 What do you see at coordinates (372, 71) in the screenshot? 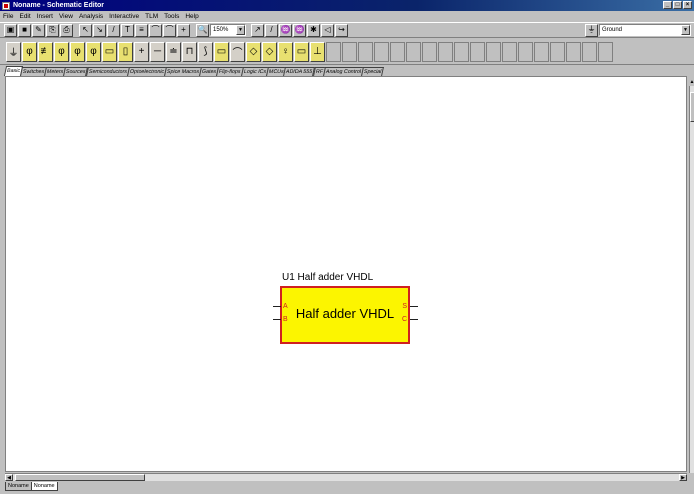
I see `tab-special: Special` at bounding box center [372, 71].